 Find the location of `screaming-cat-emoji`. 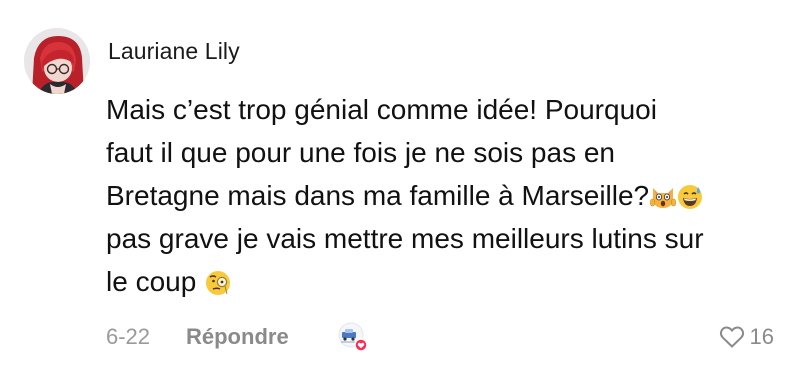

screaming-cat-emoji is located at coordinates (663, 198).